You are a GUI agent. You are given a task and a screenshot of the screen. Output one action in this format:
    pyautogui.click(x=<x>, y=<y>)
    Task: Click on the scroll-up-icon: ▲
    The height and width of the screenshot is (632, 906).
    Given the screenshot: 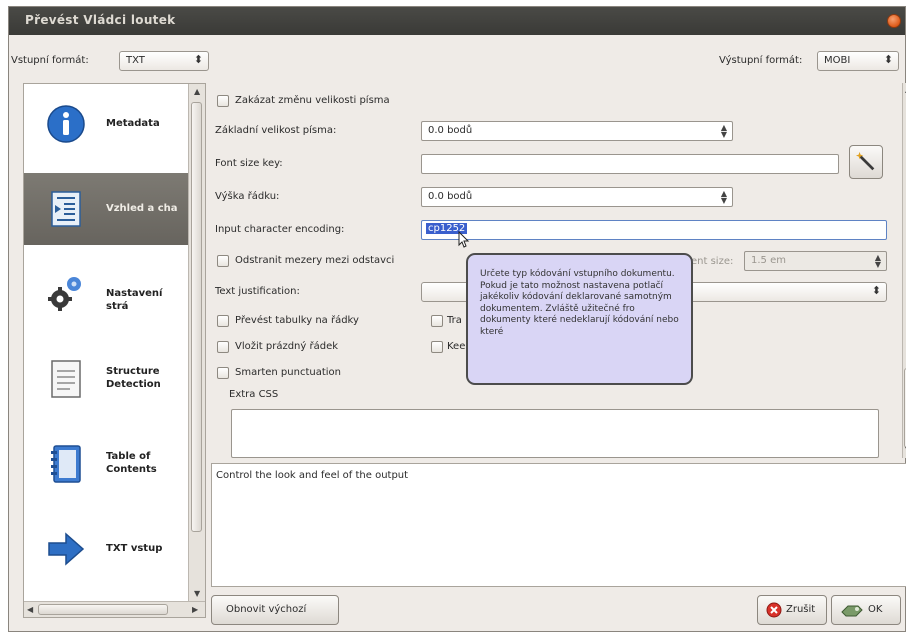 What is the action you would take?
    pyautogui.click(x=197, y=91)
    